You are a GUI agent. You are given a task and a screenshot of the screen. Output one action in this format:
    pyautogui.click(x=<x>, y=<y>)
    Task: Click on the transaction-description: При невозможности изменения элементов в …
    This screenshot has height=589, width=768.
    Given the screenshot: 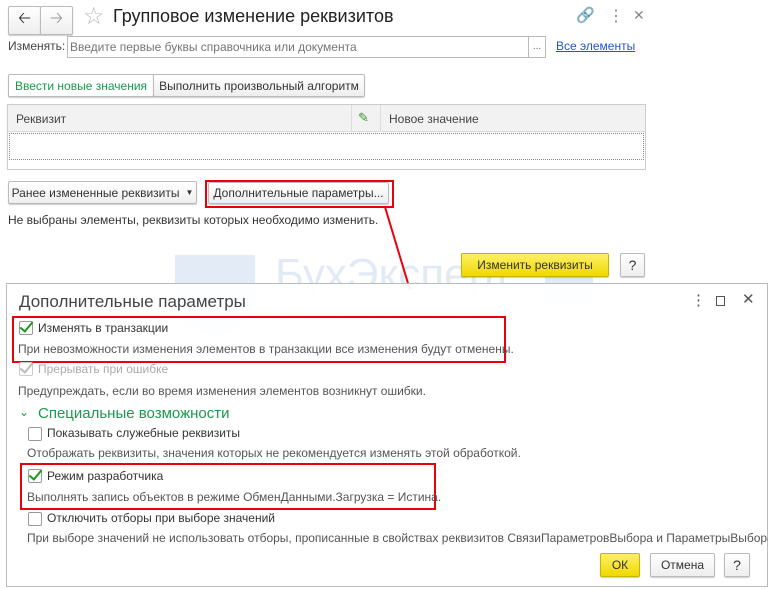 What is the action you would take?
    pyautogui.click(x=266, y=349)
    